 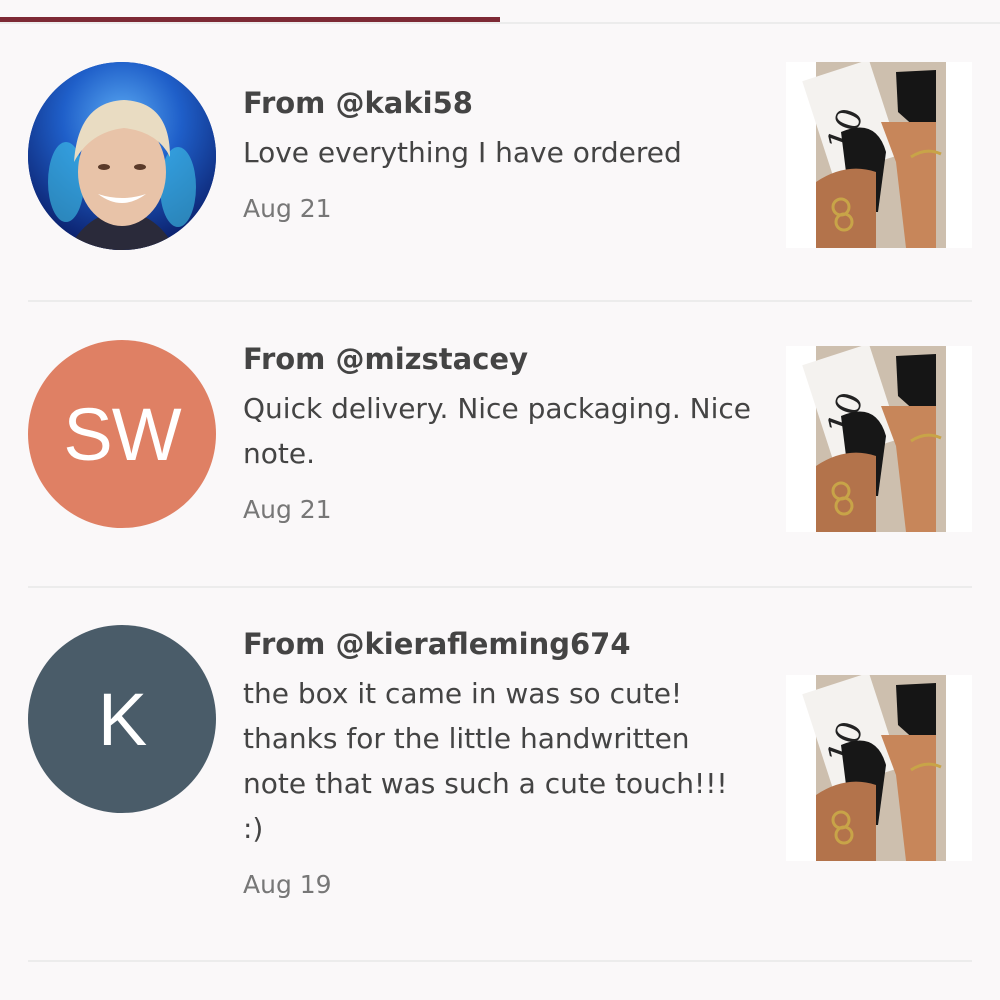 I want to click on tab-divider, so click(x=500, y=23).